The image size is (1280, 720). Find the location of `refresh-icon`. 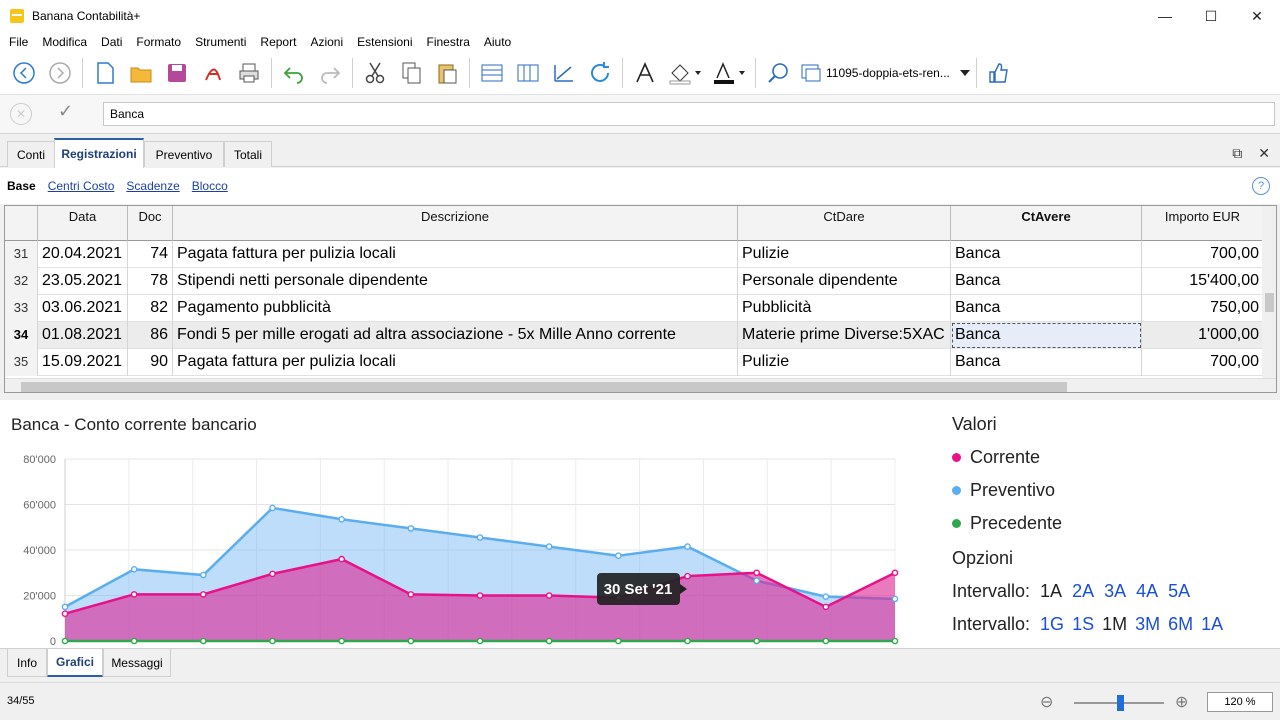

refresh-icon is located at coordinates (600, 73).